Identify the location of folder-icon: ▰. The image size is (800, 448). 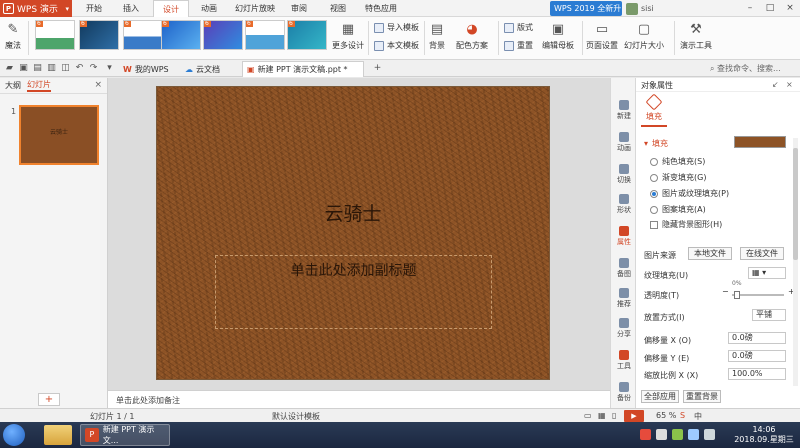
(9, 68).